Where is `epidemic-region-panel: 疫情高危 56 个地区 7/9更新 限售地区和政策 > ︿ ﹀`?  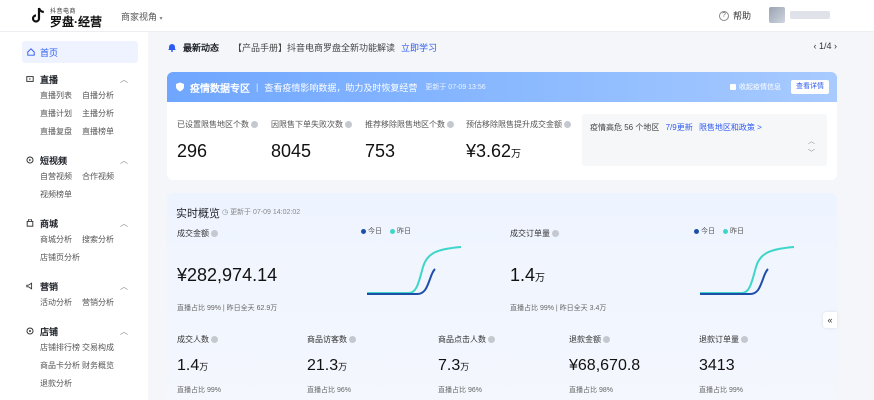 epidemic-region-panel: 疫情高危 56 个地区 7/9更新 限售地区和政策 > ︿ ﹀ is located at coordinates (704, 140).